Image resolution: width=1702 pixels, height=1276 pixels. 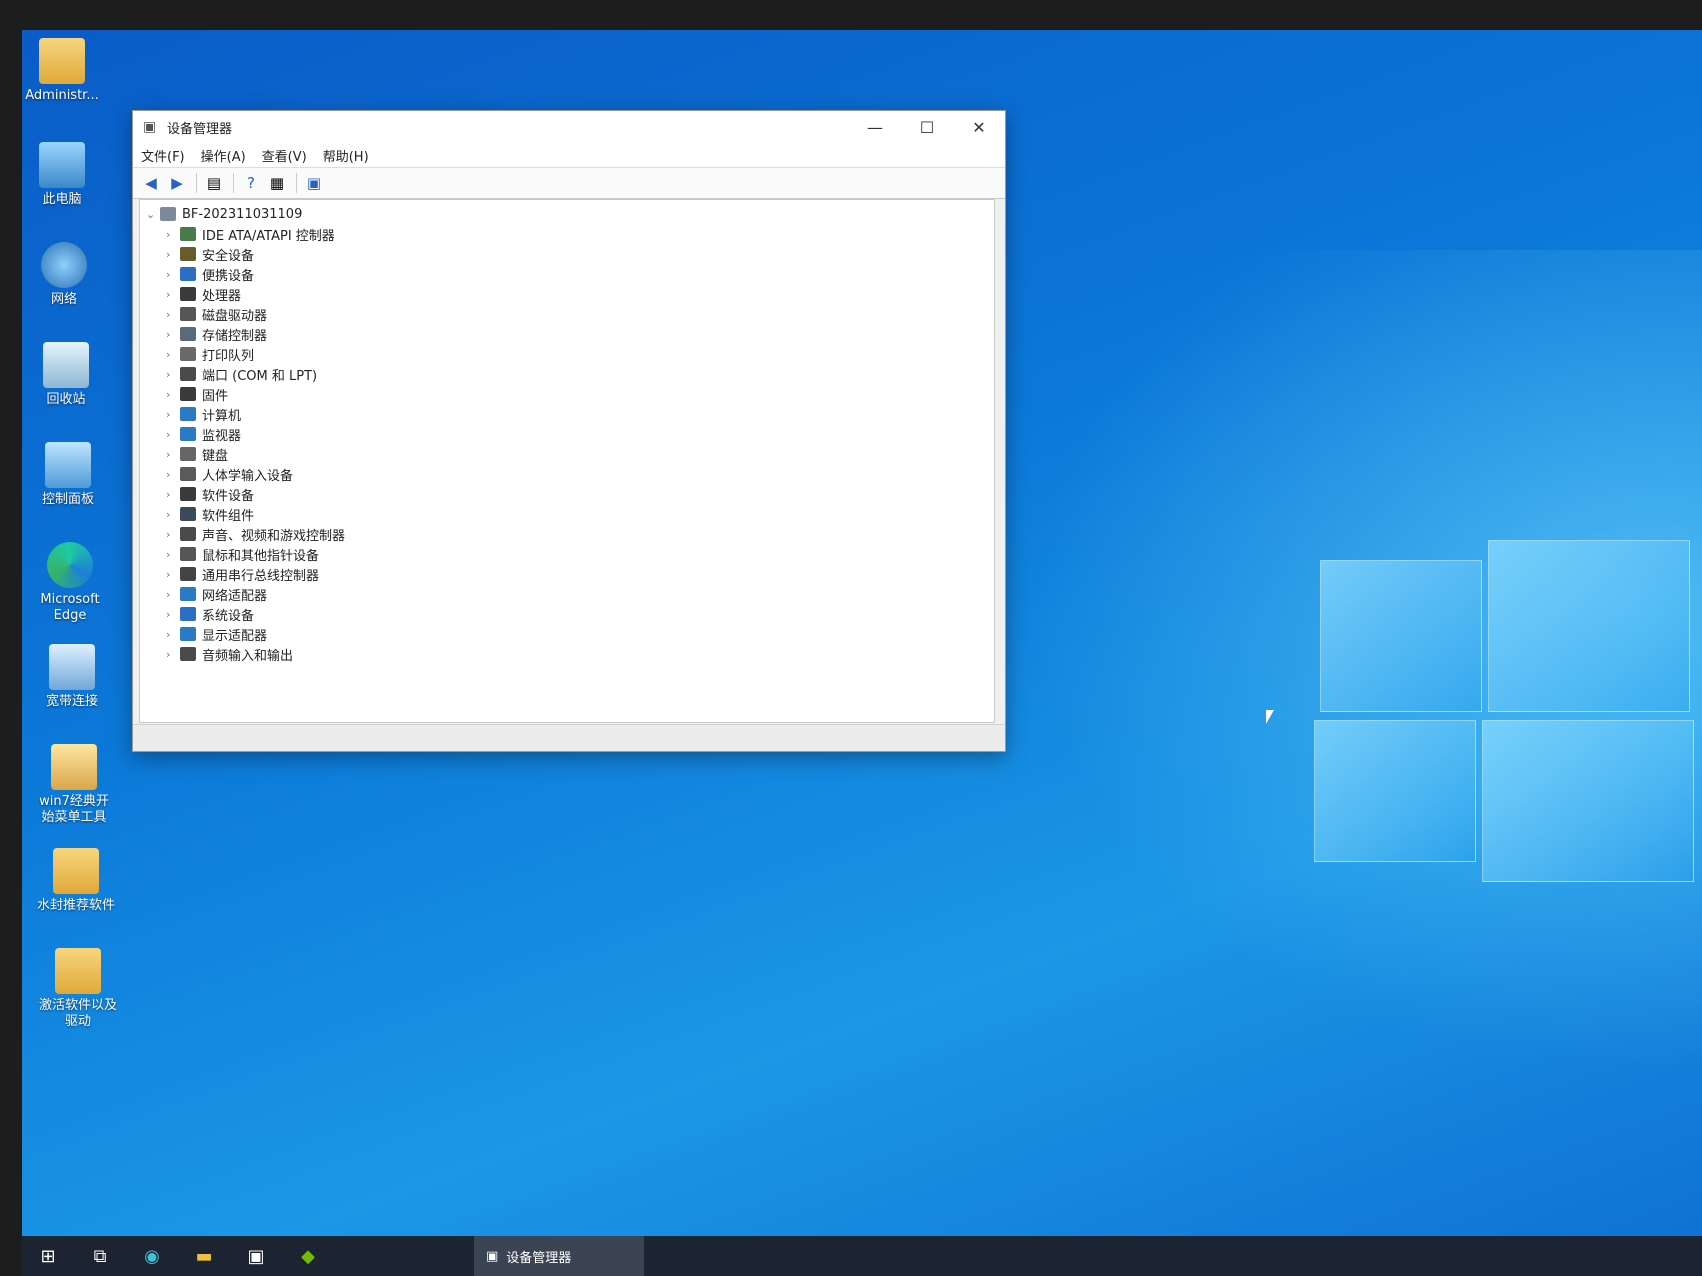 I want to click on tree-node: › IDE ATA/ATAPI 控制器, so click(x=567, y=234).